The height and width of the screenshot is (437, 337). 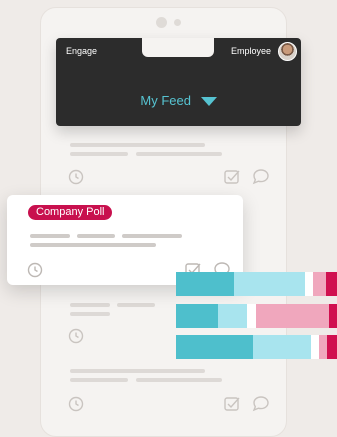 What do you see at coordinates (287, 51) in the screenshot?
I see `avatar` at bounding box center [287, 51].